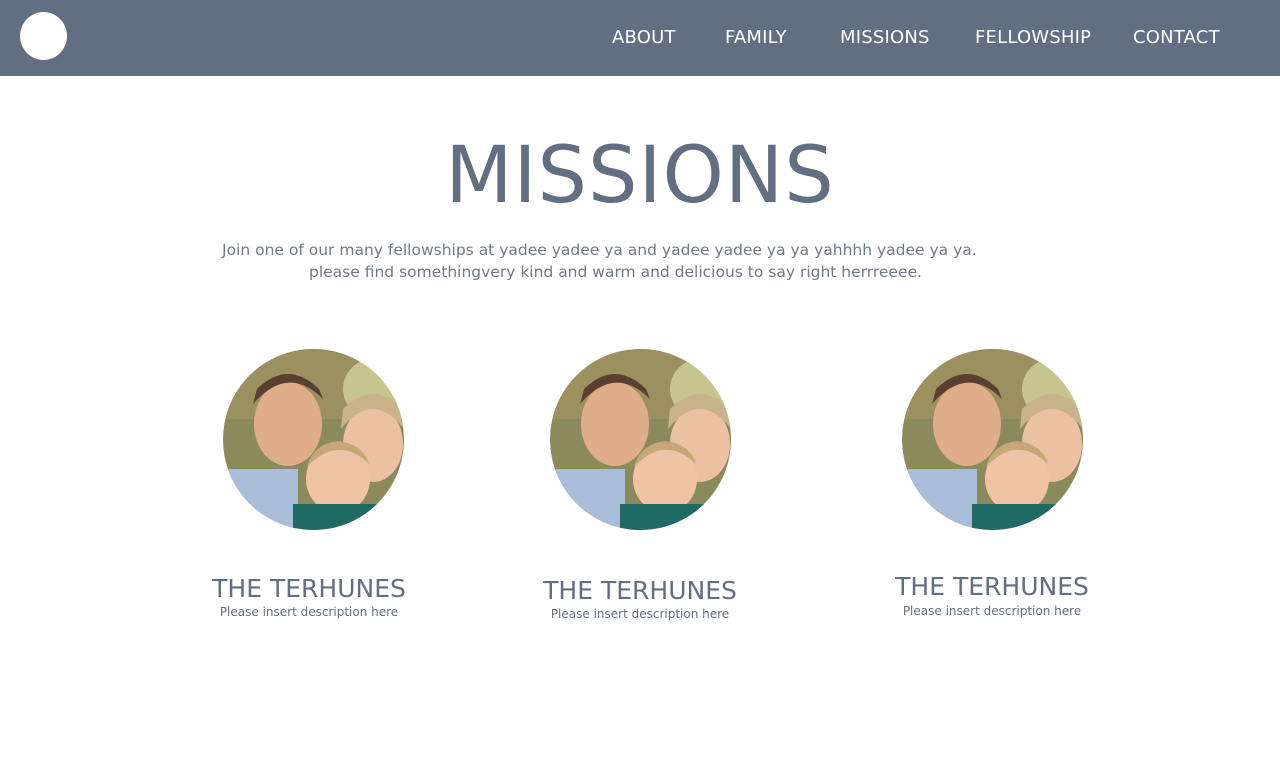 The width and height of the screenshot is (1280, 760). I want to click on logo-circle, so click(43, 36).